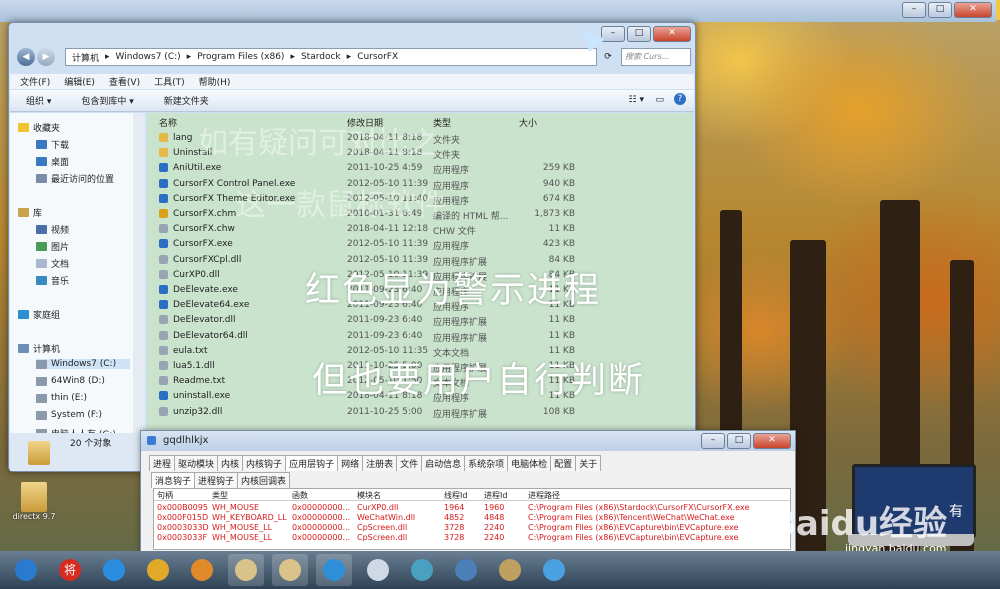 The height and width of the screenshot is (589, 1000). I want to click on nav-item: 下载, so click(52, 144).